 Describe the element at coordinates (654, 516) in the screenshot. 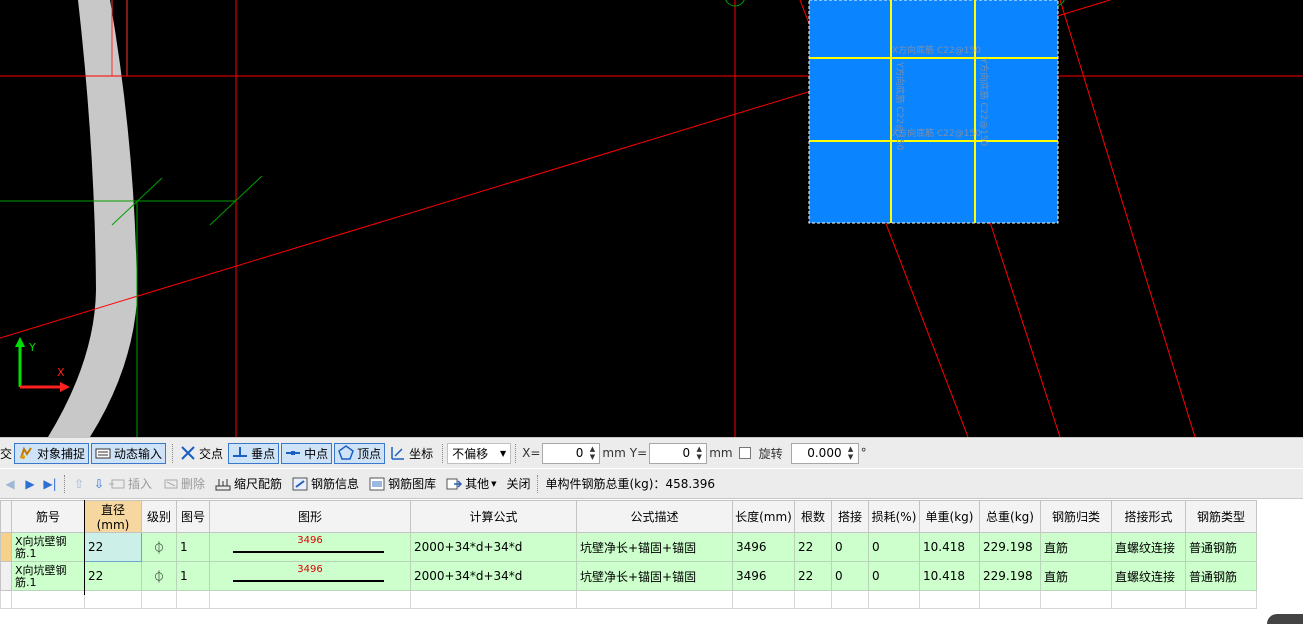

I see `column-header: 公式描述` at that location.